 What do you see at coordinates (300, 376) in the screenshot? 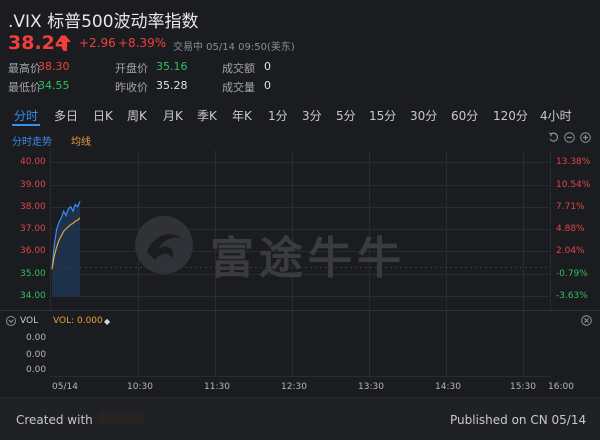
I see `grid-line` at bounding box center [300, 376].